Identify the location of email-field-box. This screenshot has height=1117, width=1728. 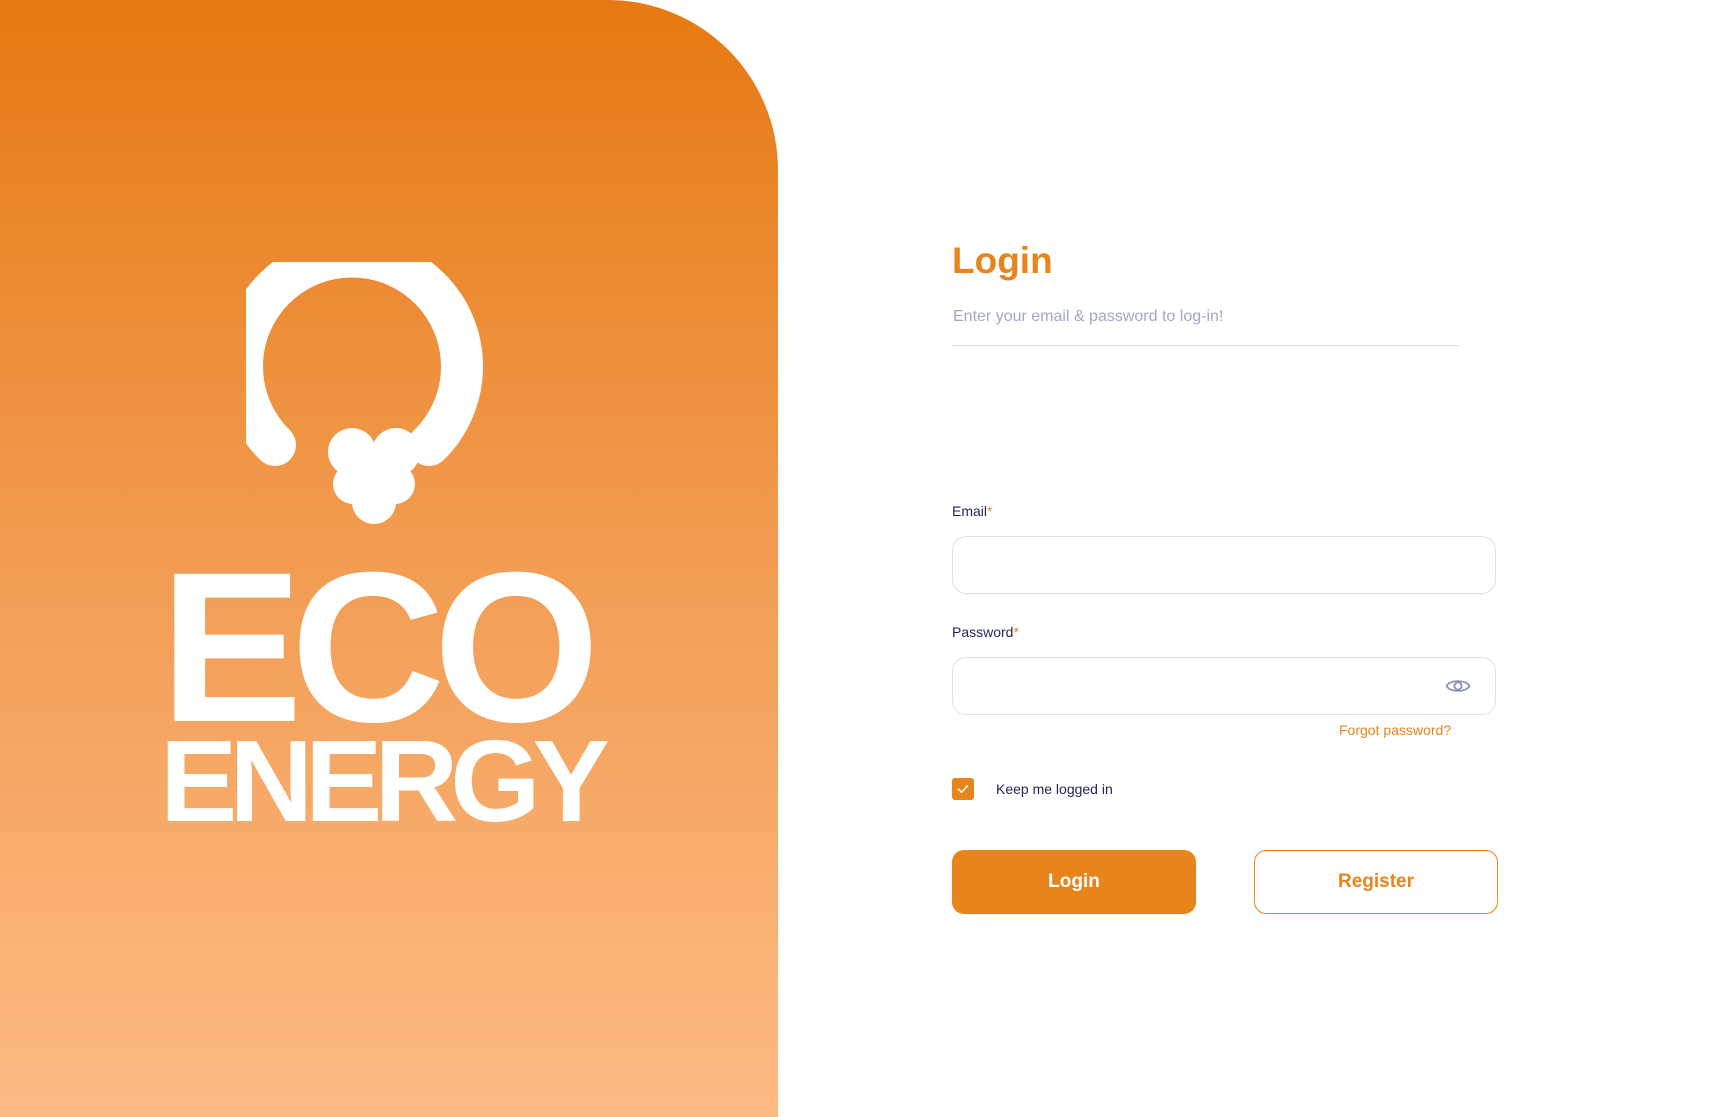
(1224, 565).